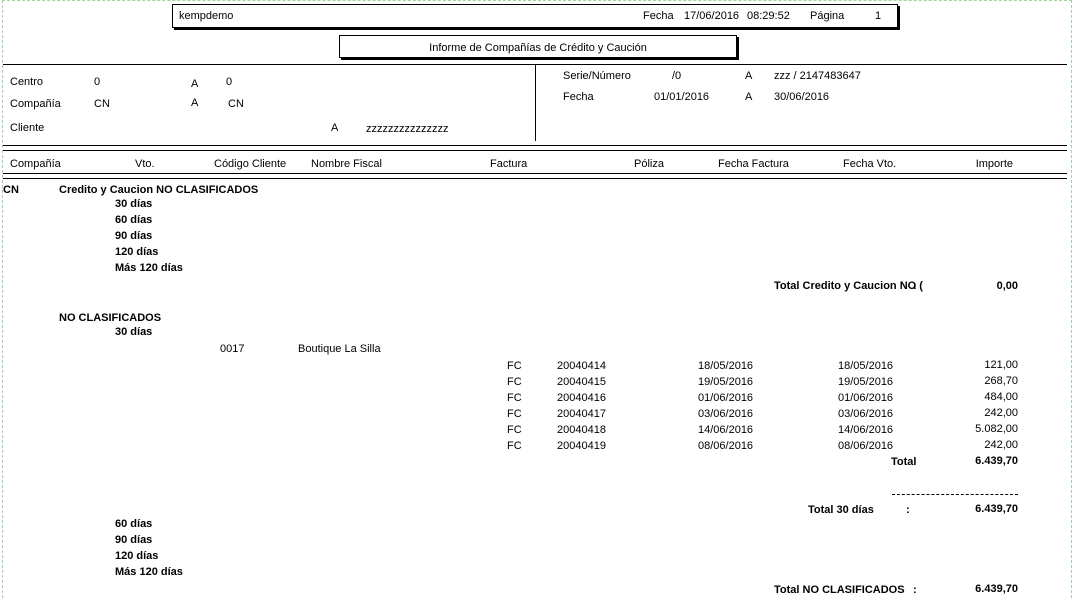 The image size is (1074, 599). Describe the element at coordinates (110, 318) in the screenshot. I see `group2-title: NO CLASIFICADOS` at that location.